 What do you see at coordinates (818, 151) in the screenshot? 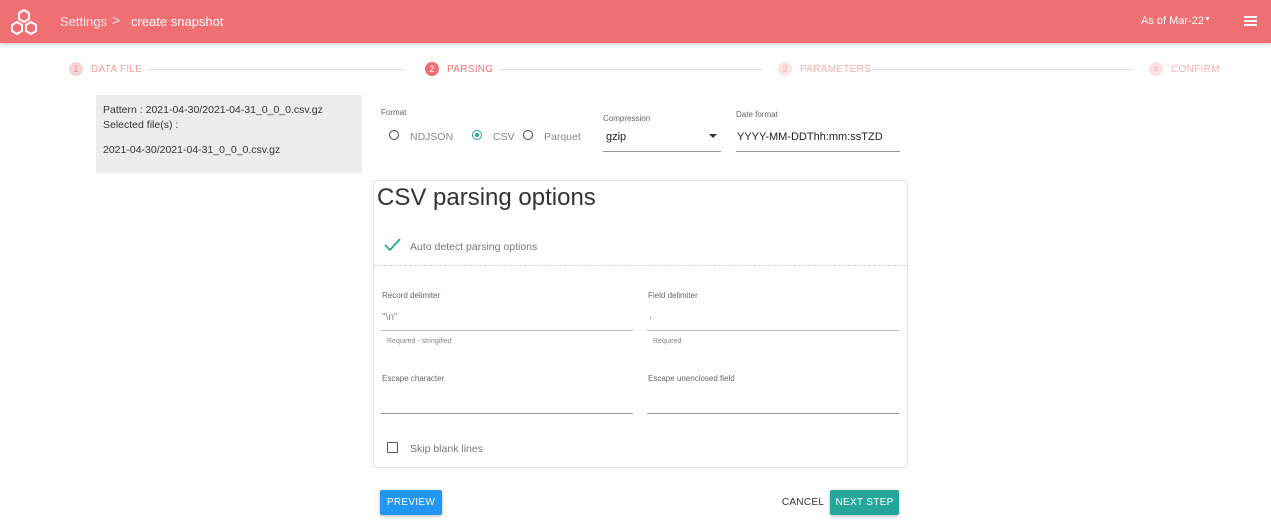
I see `date-format-underline` at bounding box center [818, 151].